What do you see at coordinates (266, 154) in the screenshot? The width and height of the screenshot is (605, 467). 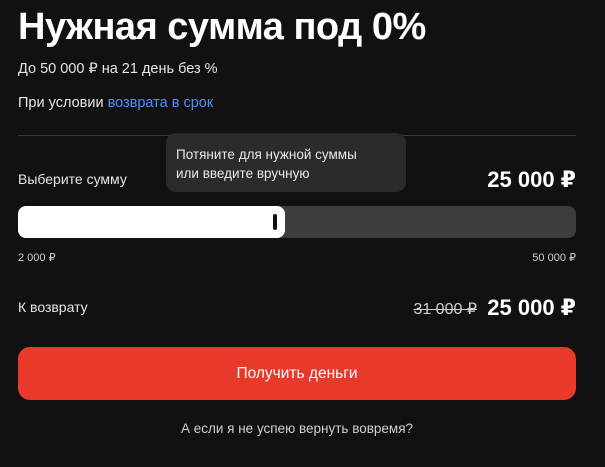 I see `tooltip-line-1: Потяните для нужной суммы` at bounding box center [266, 154].